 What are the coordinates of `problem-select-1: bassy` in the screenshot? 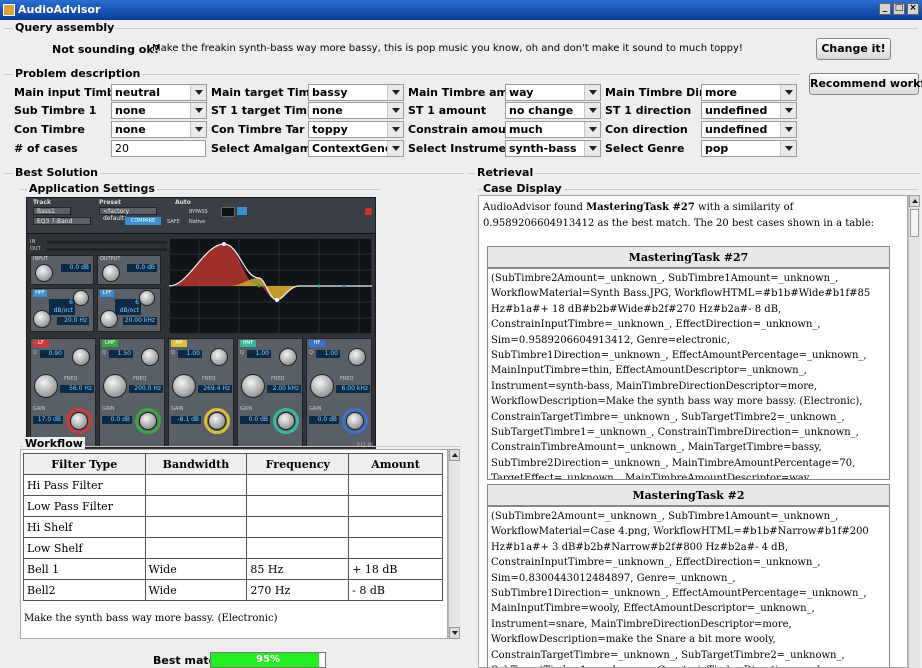 It's located at (356, 92).